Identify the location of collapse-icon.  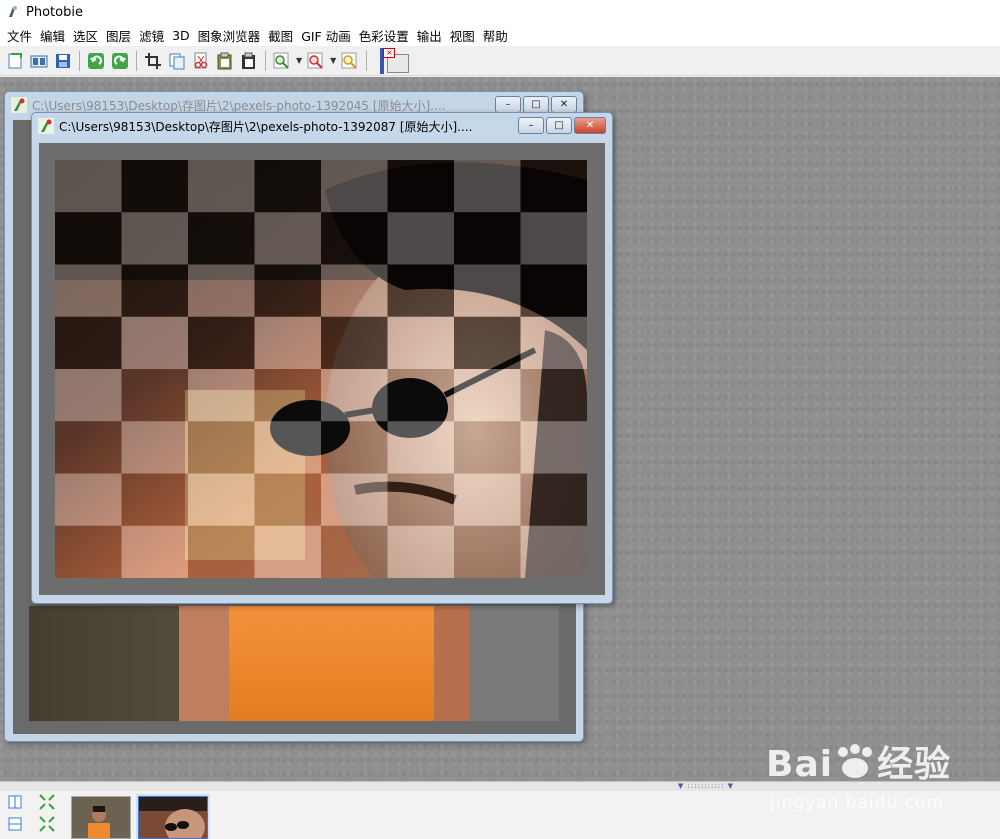
(47, 824).